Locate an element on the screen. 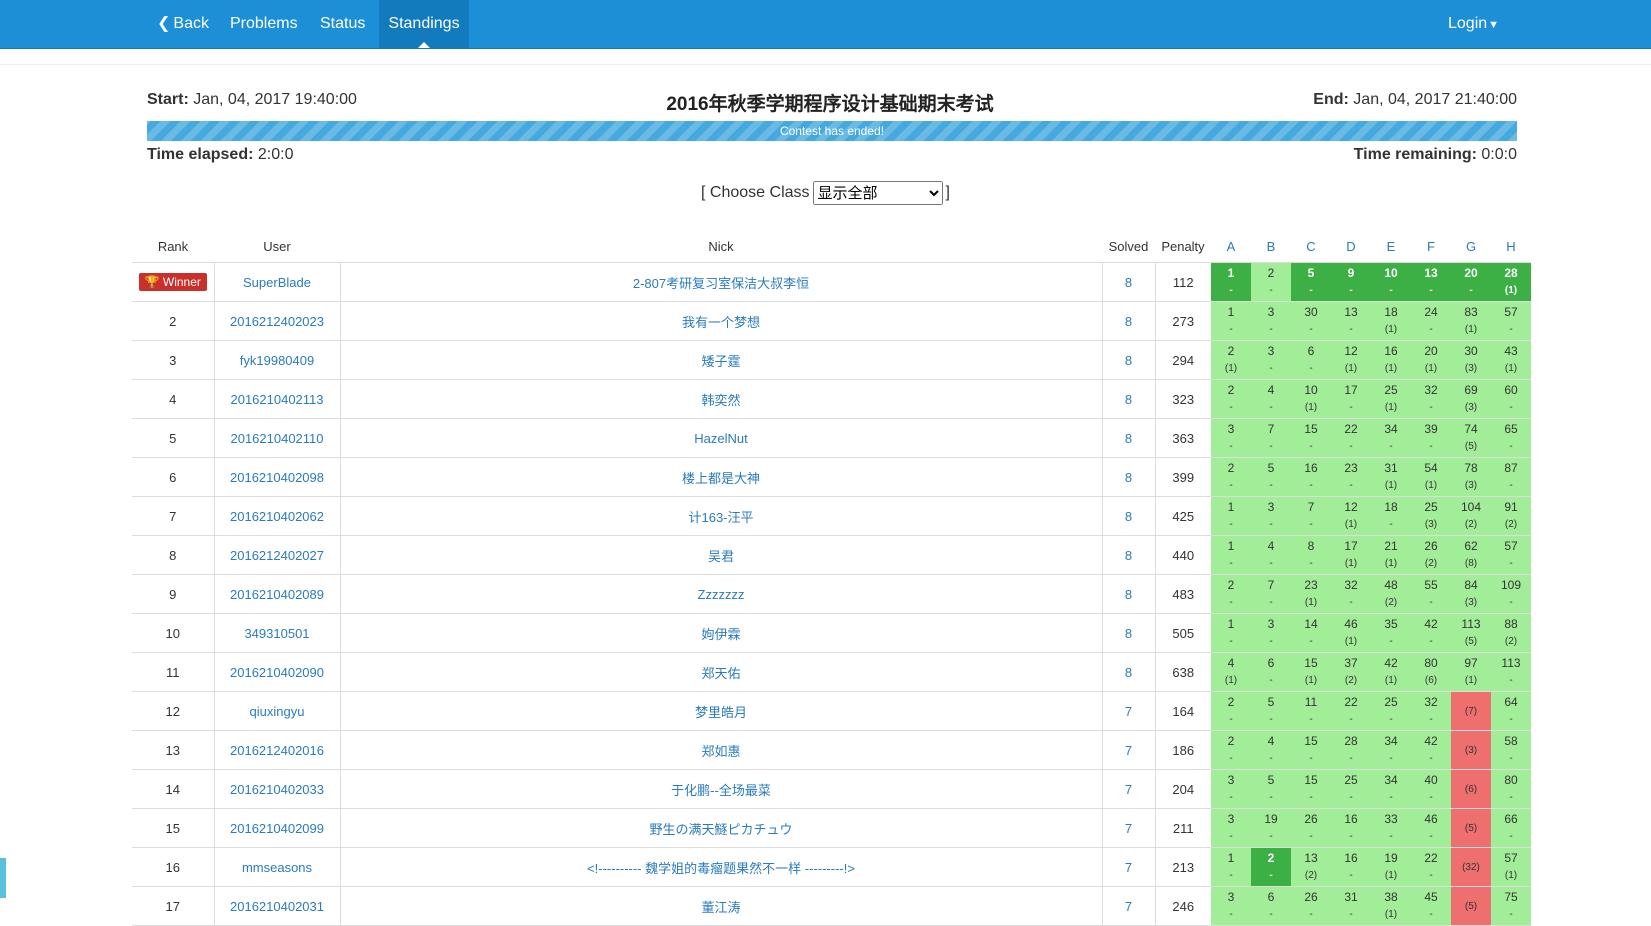  col-problem-a: A is located at coordinates (1231, 246).